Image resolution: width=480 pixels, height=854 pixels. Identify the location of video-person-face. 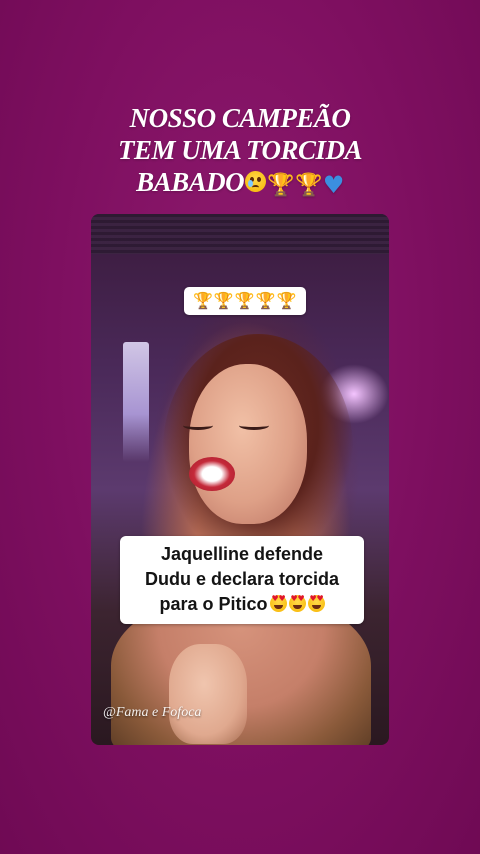
(248, 444).